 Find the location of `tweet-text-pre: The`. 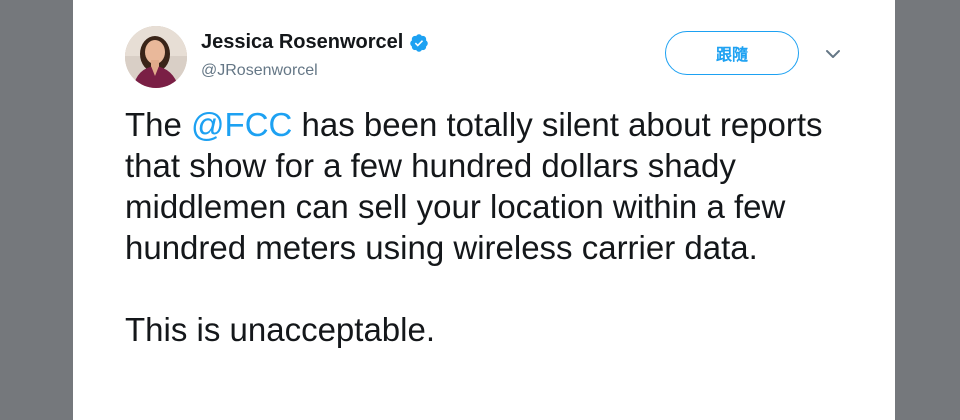

tweet-text-pre: The is located at coordinates (158, 124).